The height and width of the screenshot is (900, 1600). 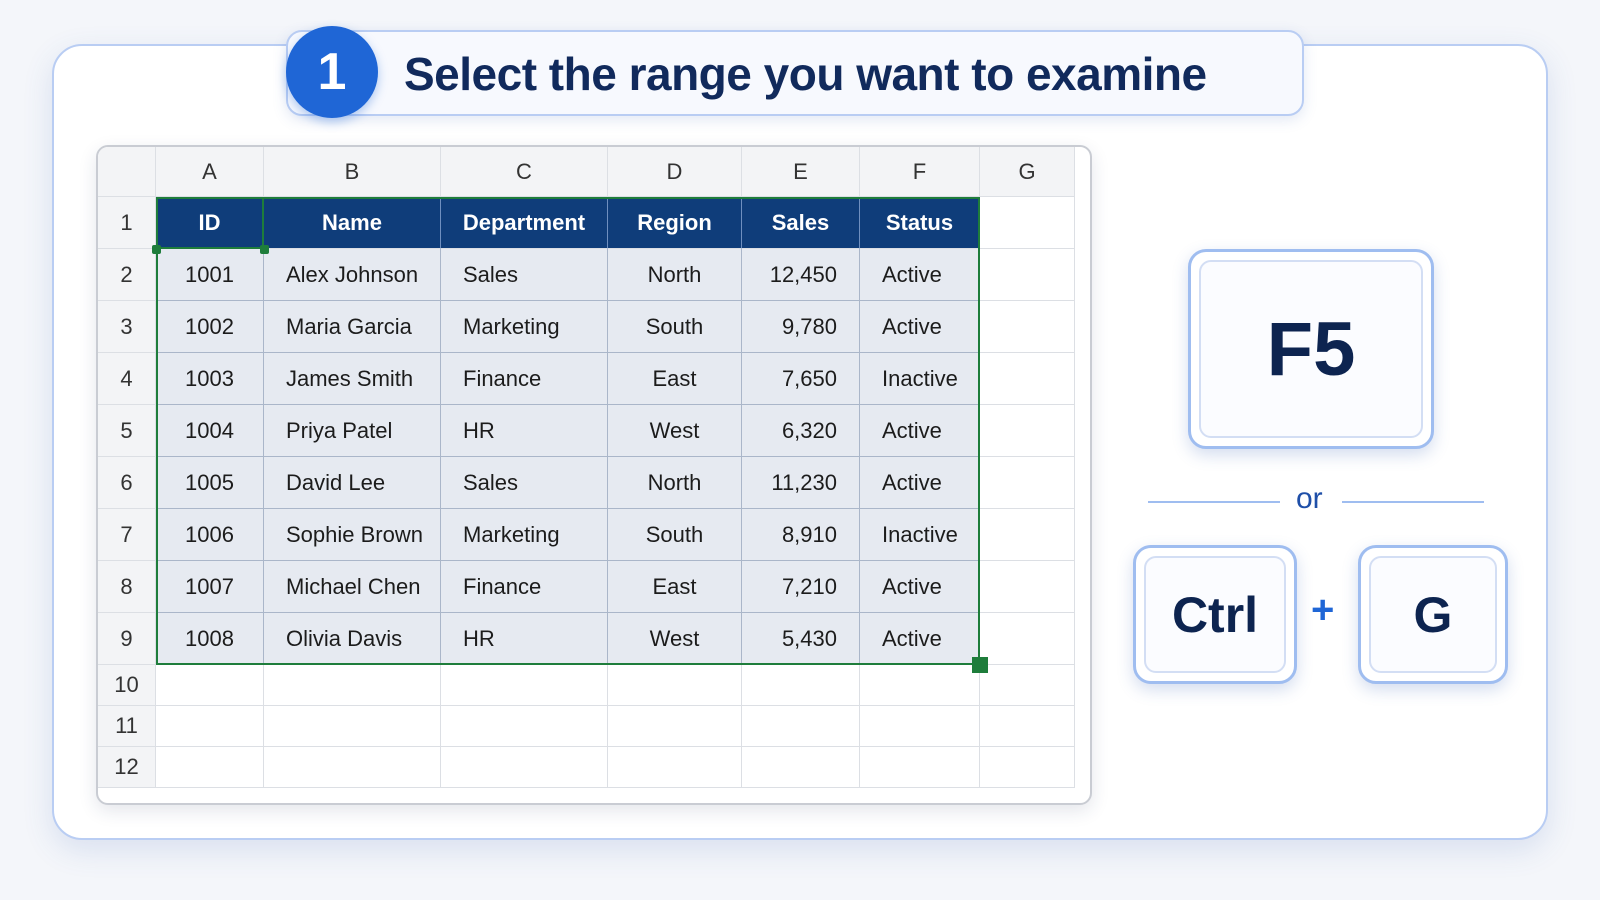 What do you see at coordinates (920, 379) in the screenshot?
I see `table-cell: Inactive` at bounding box center [920, 379].